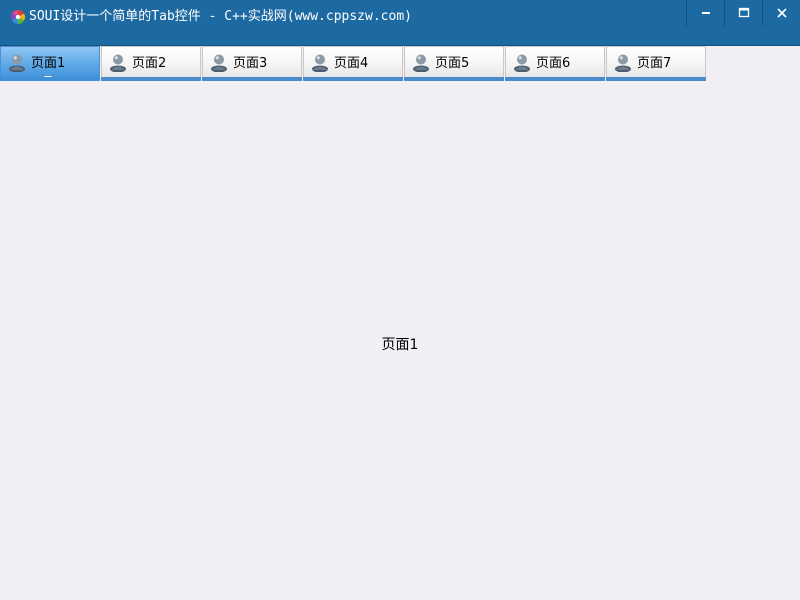 This screenshot has height=600, width=800. I want to click on tab-page-1: 页面1, so click(50, 63).